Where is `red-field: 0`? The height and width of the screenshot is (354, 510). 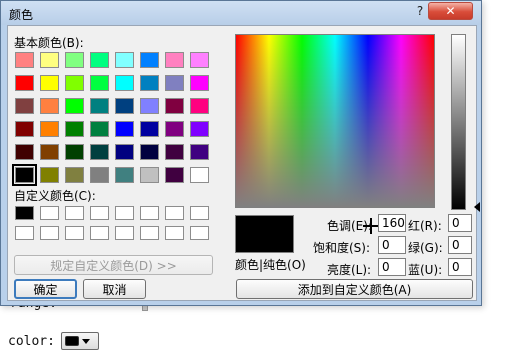
red-field: 0 is located at coordinates (460, 223).